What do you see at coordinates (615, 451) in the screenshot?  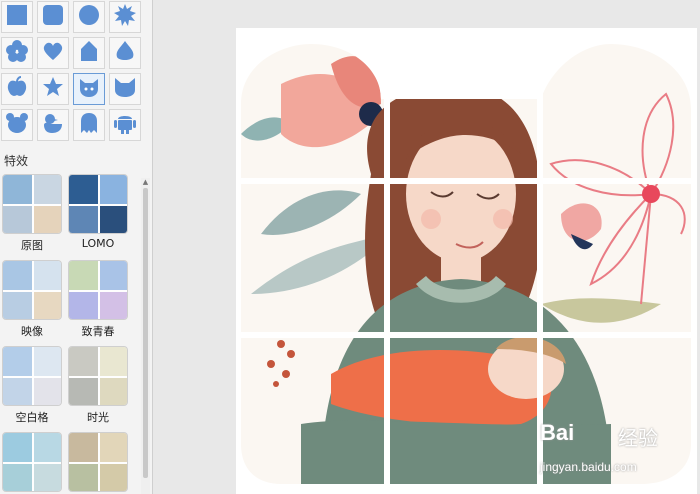 I see `baidu-watermark: Bai 经验 jingyan.baidu.com` at bounding box center [615, 451].